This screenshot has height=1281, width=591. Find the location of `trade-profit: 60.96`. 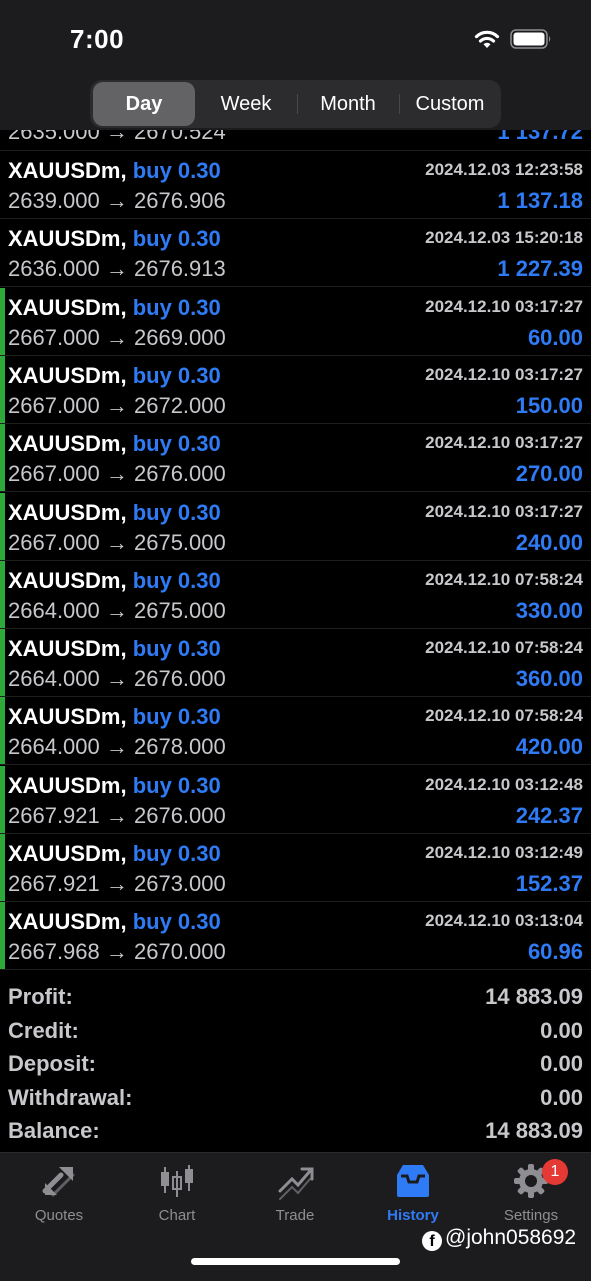

trade-profit: 60.96 is located at coordinates (555, 952).